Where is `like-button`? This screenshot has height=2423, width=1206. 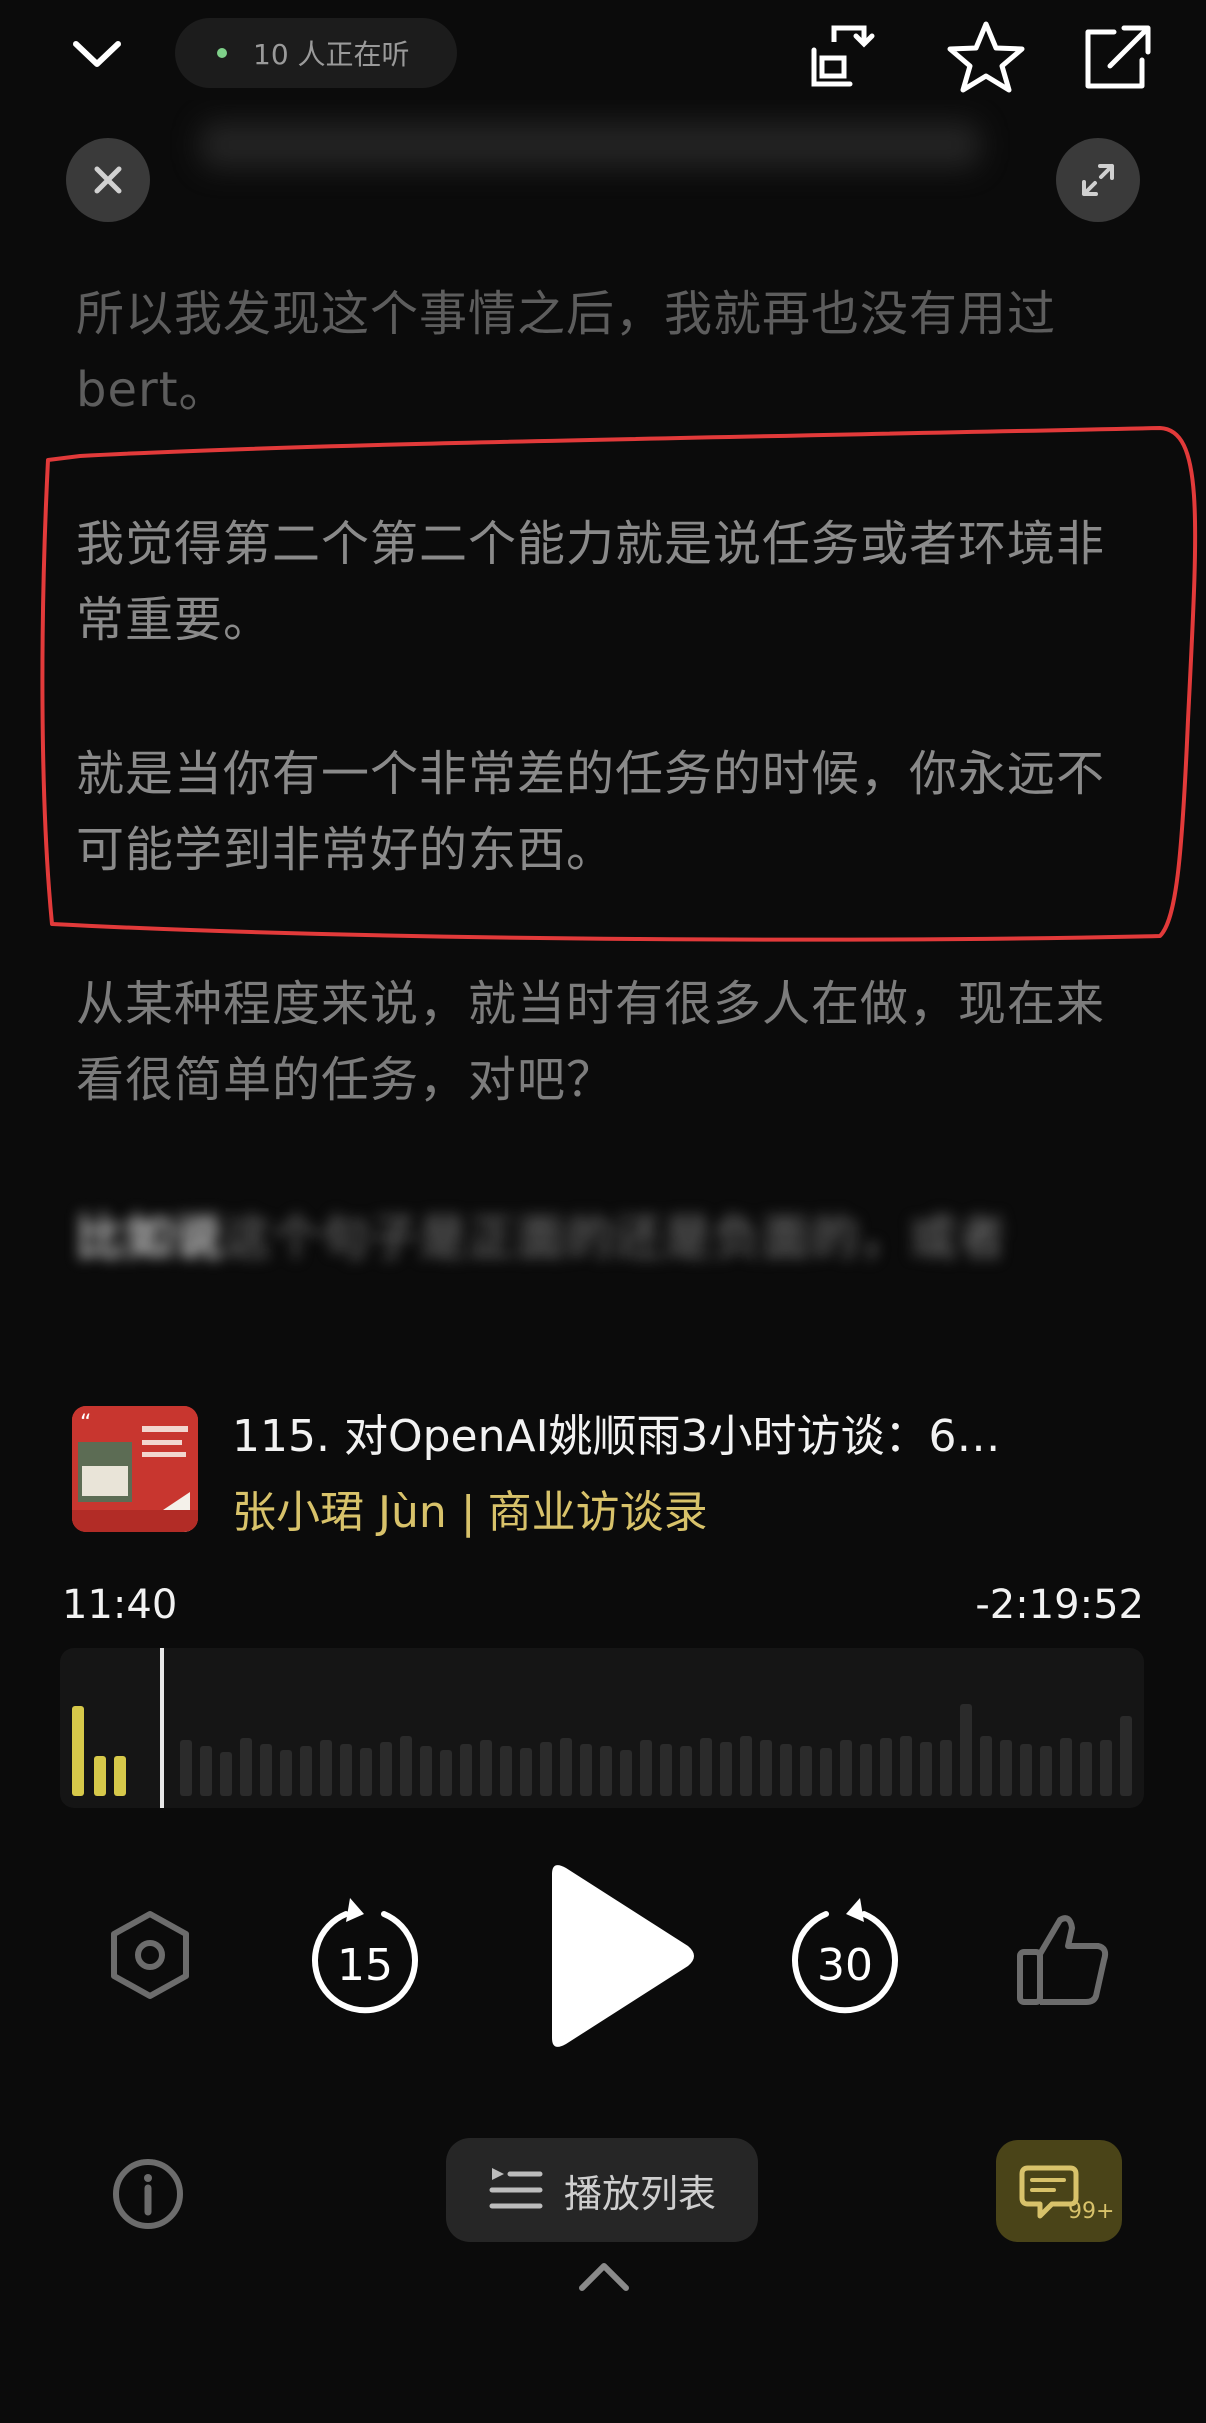 like-button is located at coordinates (1063, 1959).